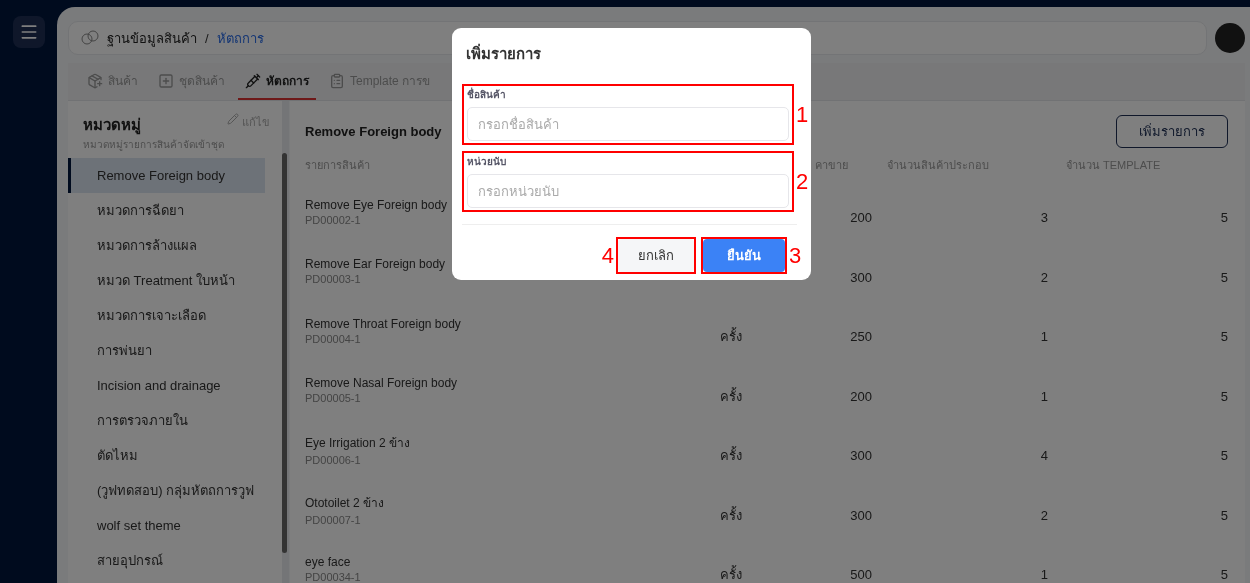 The width and height of the screenshot is (1250, 583). Describe the element at coordinates (607, 255) in the screenshot. I see `annotation-number: 4` at that location.